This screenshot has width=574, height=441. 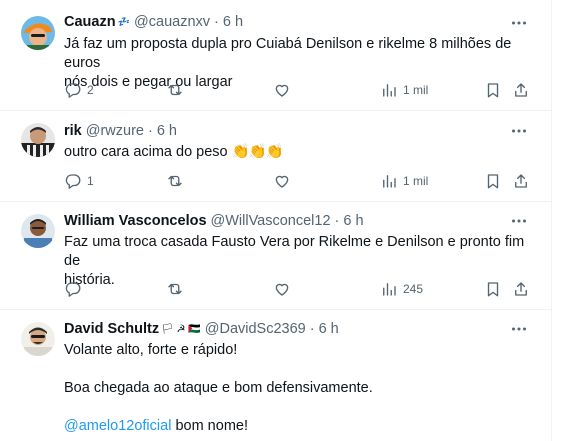 I want to click on name-emoji: 🏳 ☭ 🇵🇸, so click(x=181, y=329).